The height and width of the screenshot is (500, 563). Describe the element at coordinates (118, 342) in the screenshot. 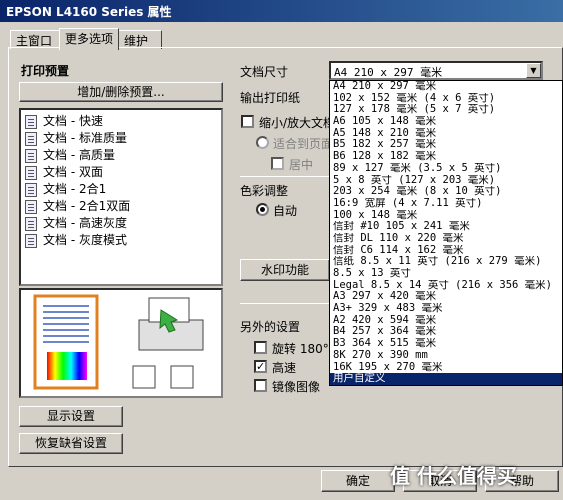

I see `preview-illustration` at that location.